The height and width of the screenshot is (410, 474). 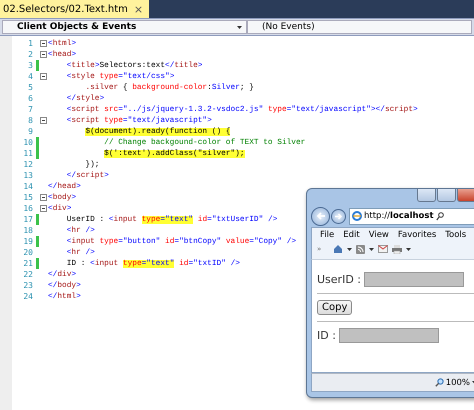 What do you see at coordinates (326, 335) in the screenshot?
I see `field-label: ID :` at bounding box center [326, 335].